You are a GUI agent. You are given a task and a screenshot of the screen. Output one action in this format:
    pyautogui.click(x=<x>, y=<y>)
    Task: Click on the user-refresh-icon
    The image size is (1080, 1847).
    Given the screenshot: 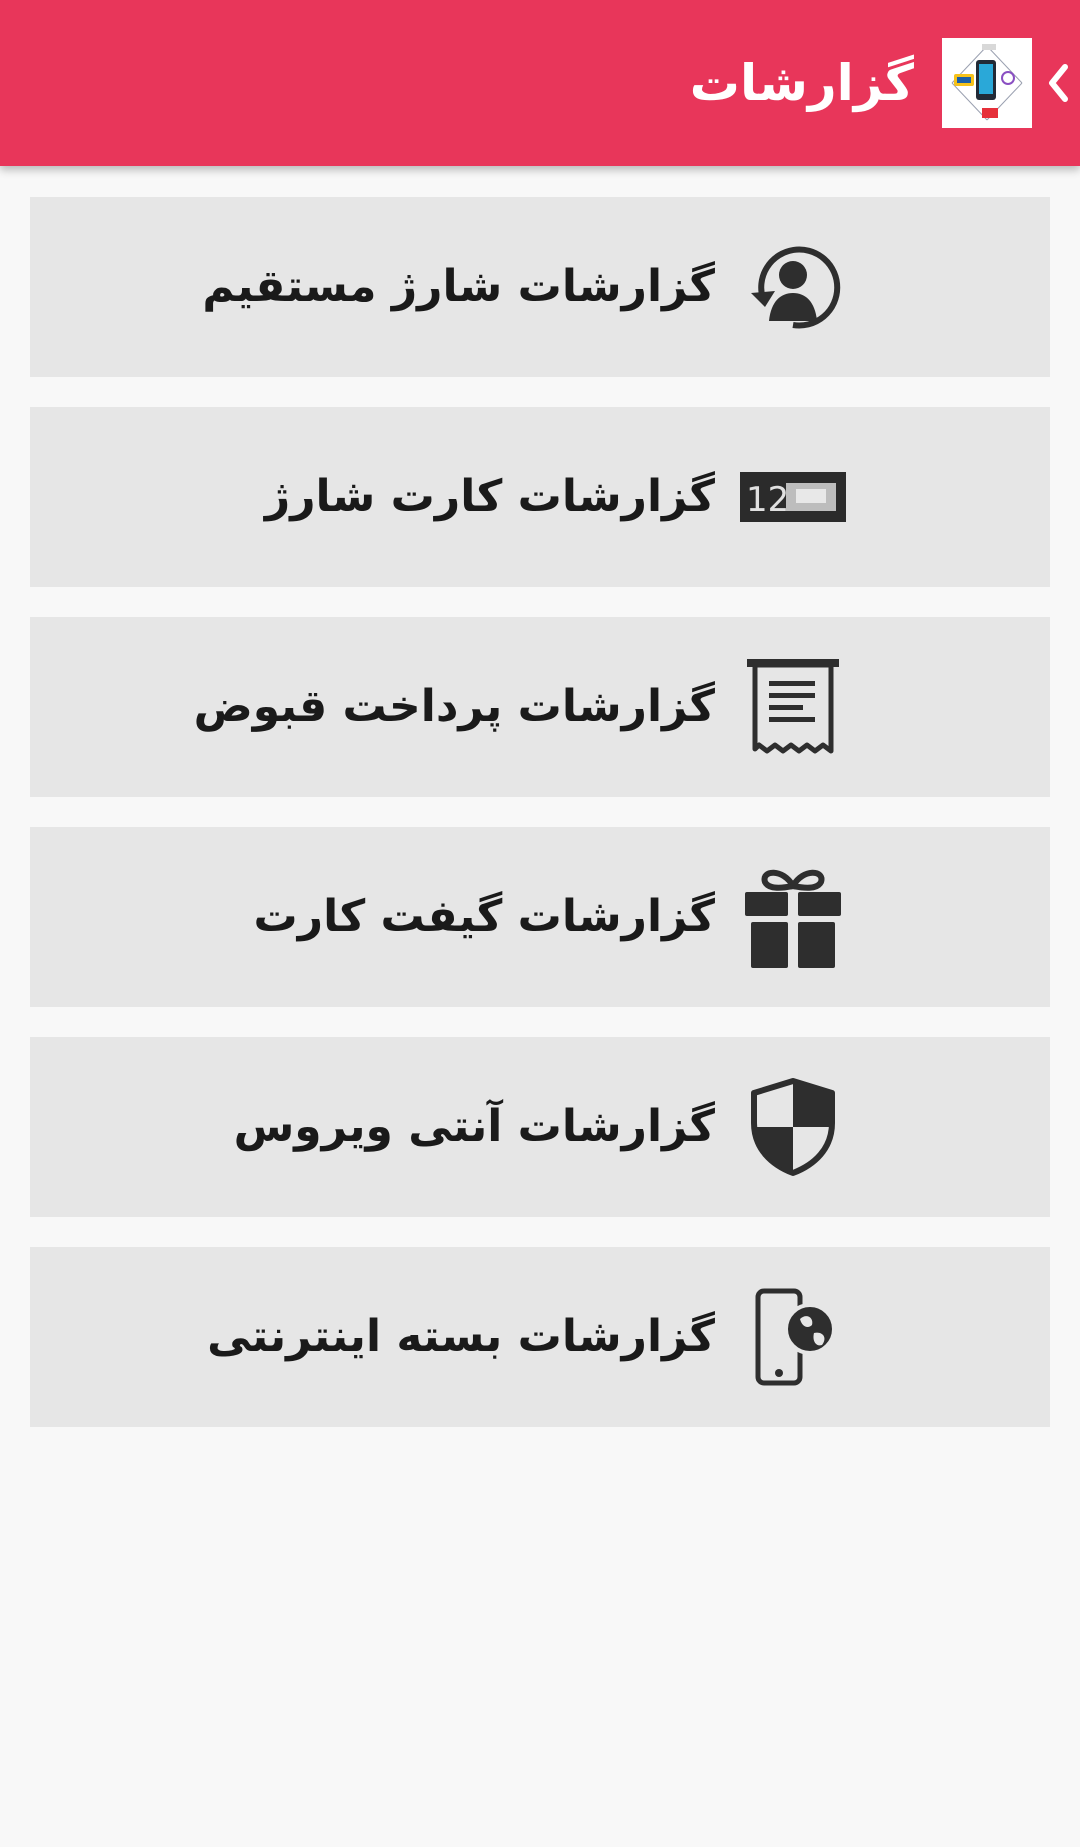 What is the action you would take?
    pyautogui.click(x=793, y=287)
    